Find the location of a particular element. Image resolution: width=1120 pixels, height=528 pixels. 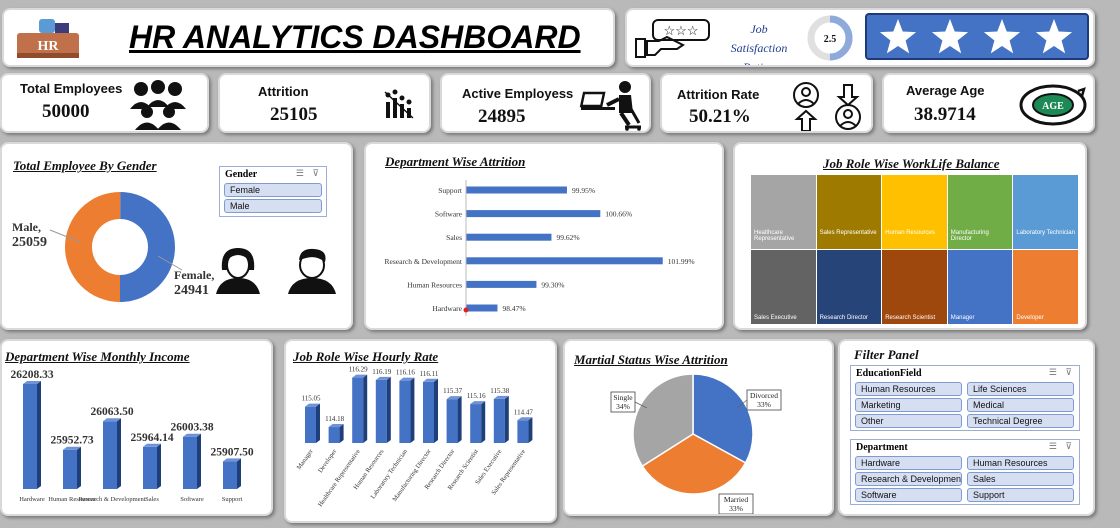

department-item: Support is located at coordinates (1020, 495).